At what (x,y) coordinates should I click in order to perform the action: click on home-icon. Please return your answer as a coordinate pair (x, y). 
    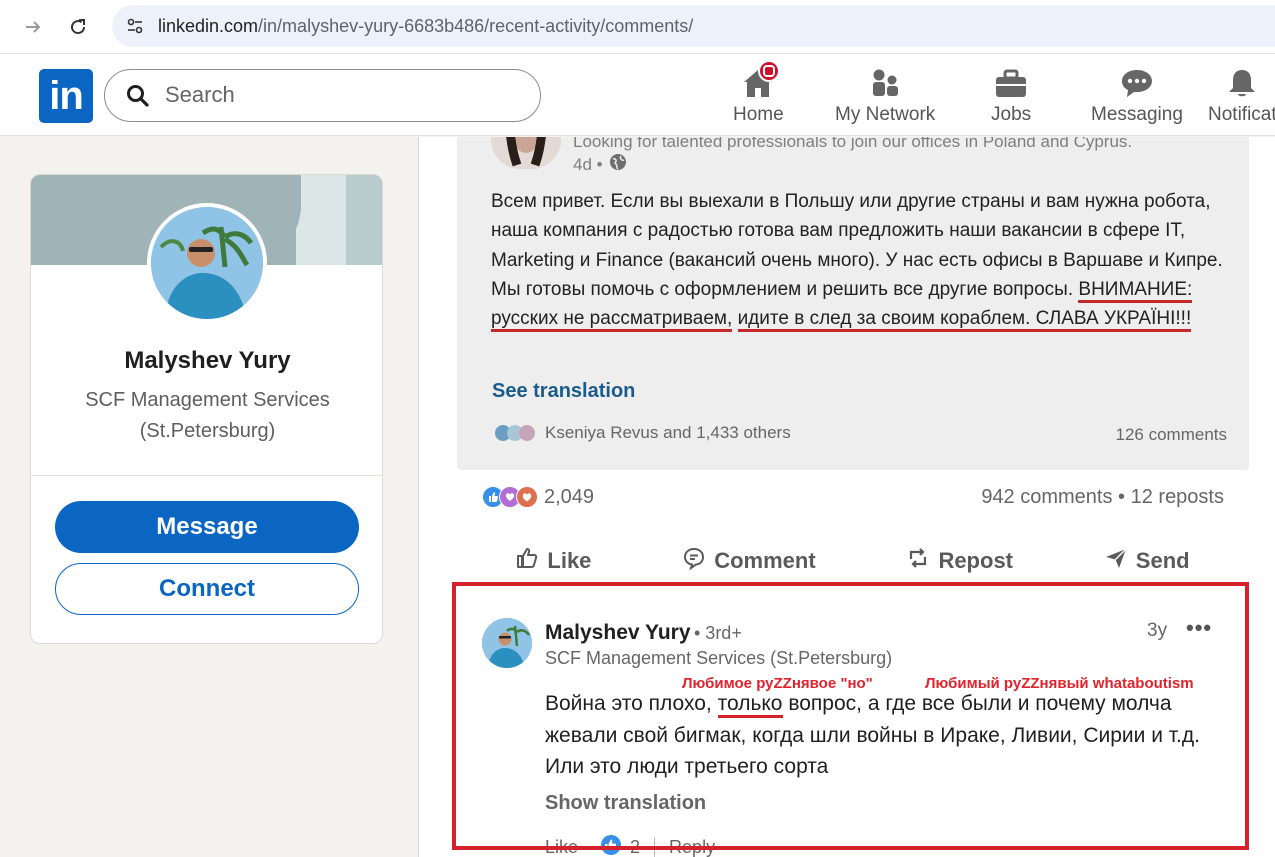
    Looking at the image, I should click on (759, 81).